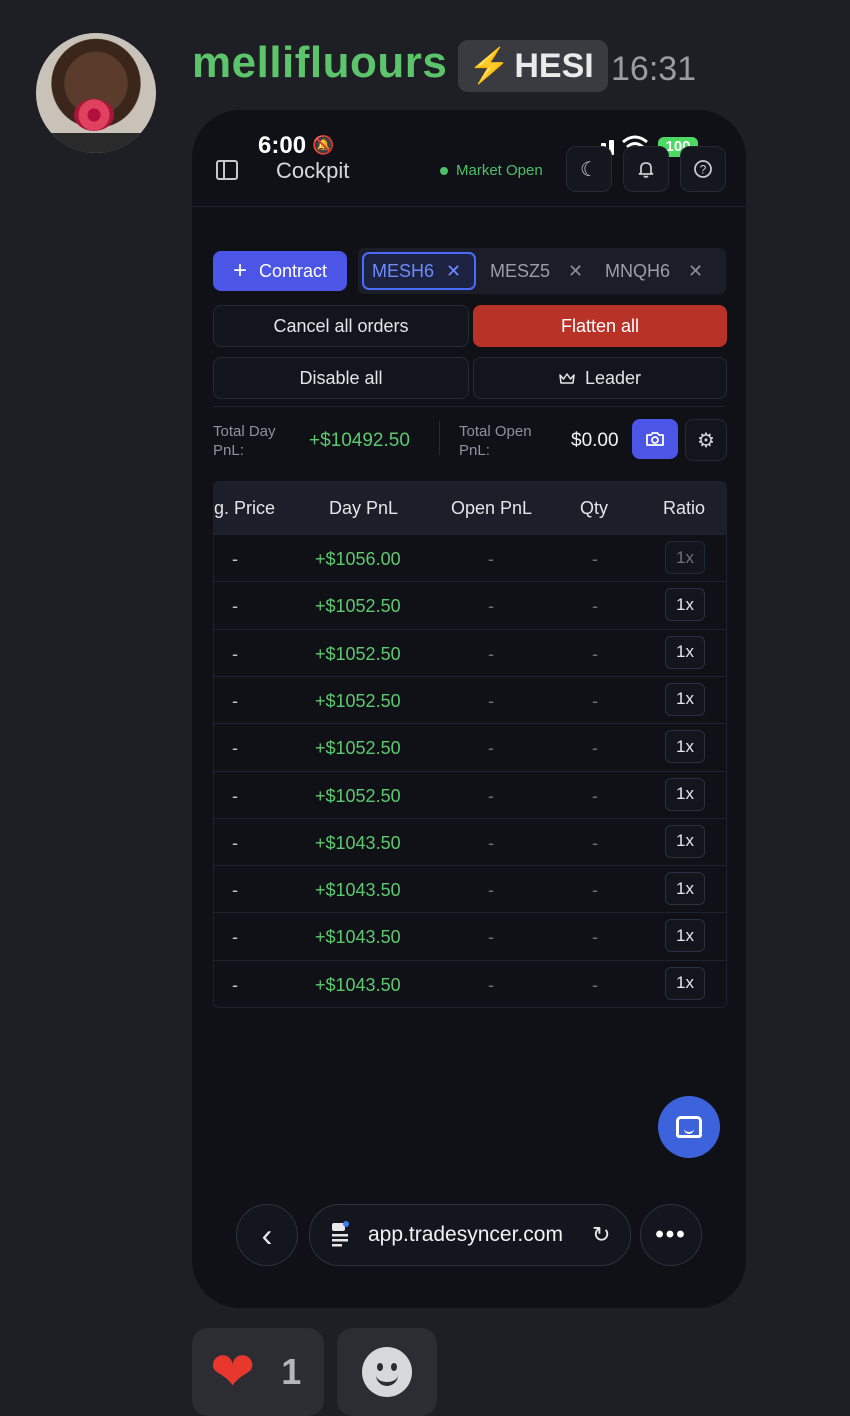 The height and width of the screenshot is (1416, 850). I want to click on column-header-ratio: Ratio, so click(684, 508).